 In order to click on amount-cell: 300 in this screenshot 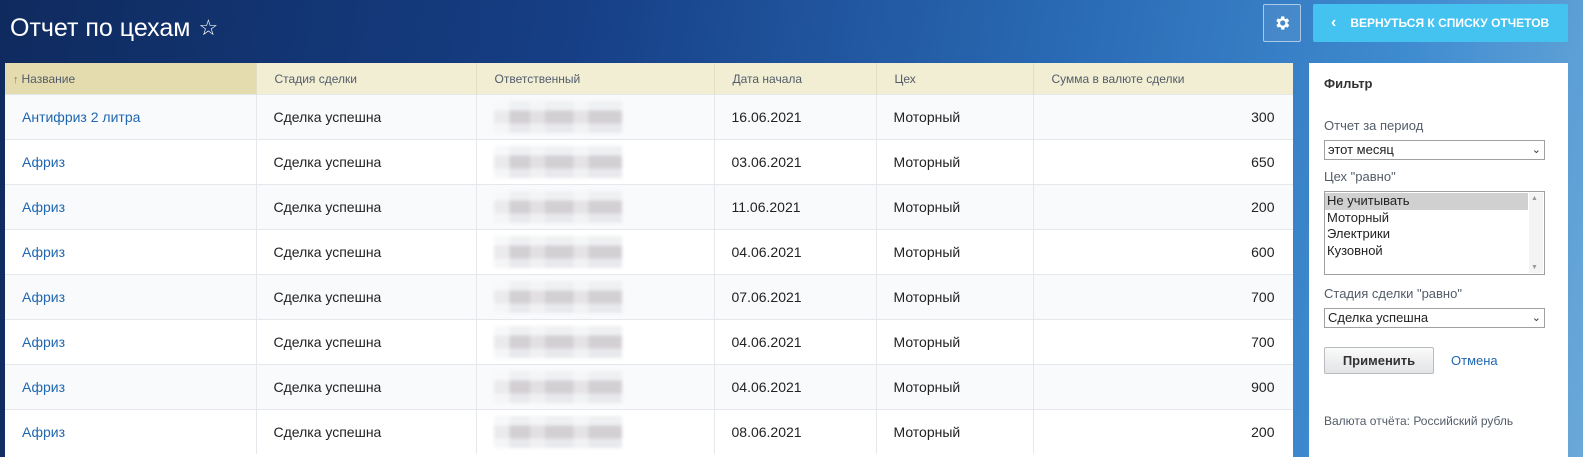, I will do `click(1163, 117)`.